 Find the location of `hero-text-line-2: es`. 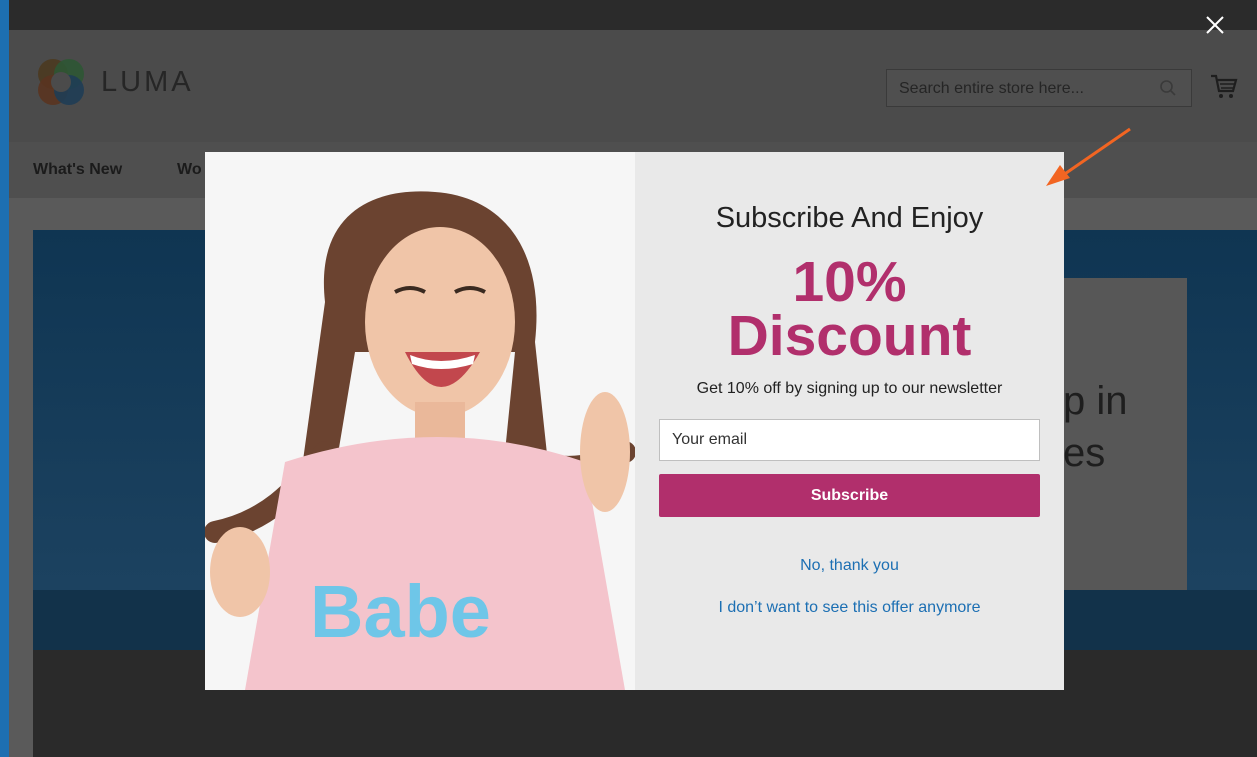

hero-text-line-2: es is located at coordinates (1084, 453).